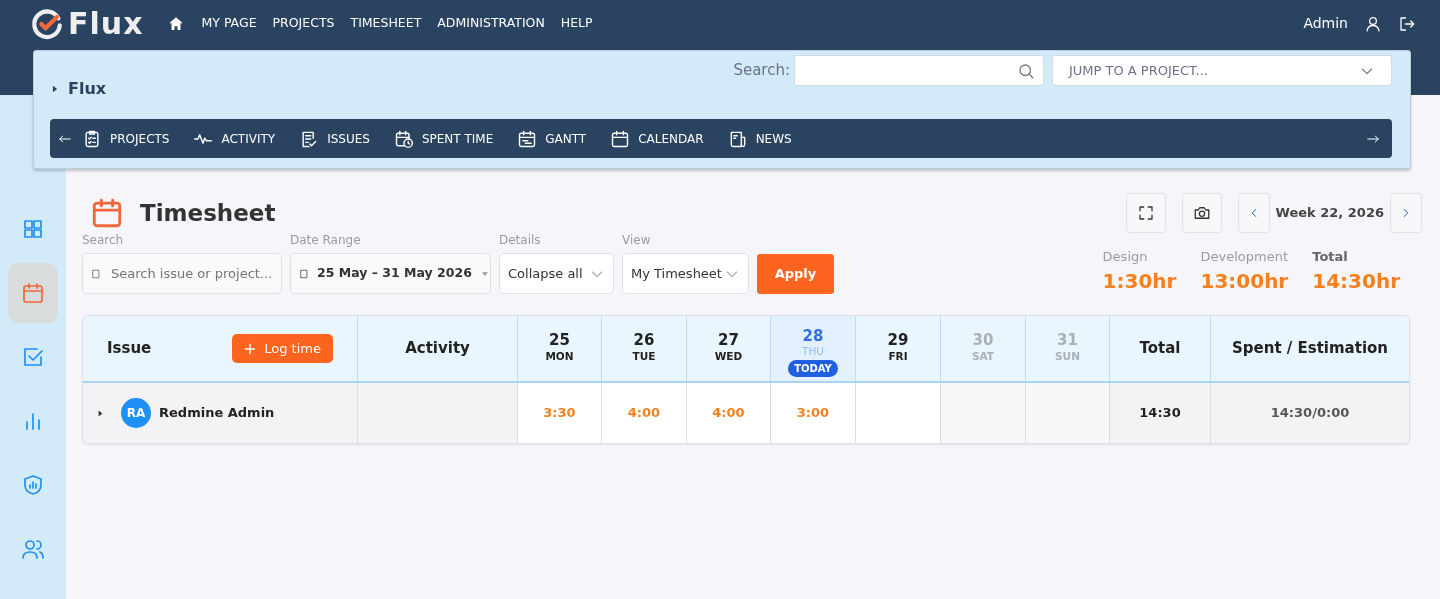  What do you see at coordinates (813, 369) in the screenshot?
I see `today-badge: TODAY` at bounding box center [813, 369].